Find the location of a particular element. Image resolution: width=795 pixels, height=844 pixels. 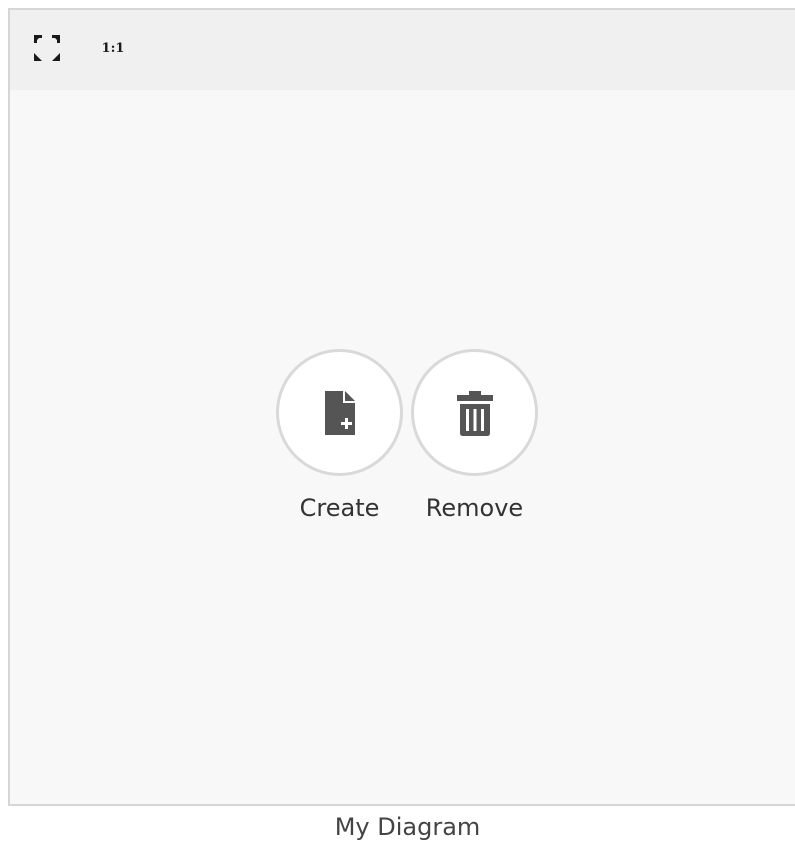

create-button: Create is located at coordinates (339, 435).